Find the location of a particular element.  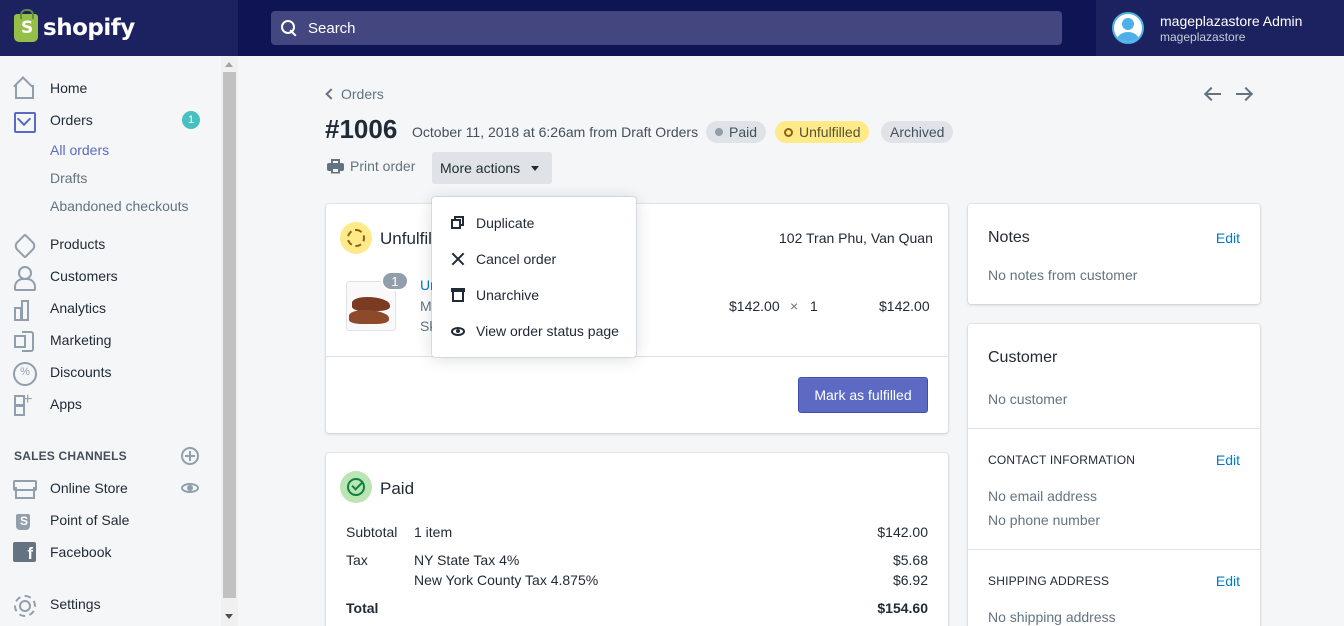

menu-item-unarchive: Unarchive is located at coordinates (534, 295).